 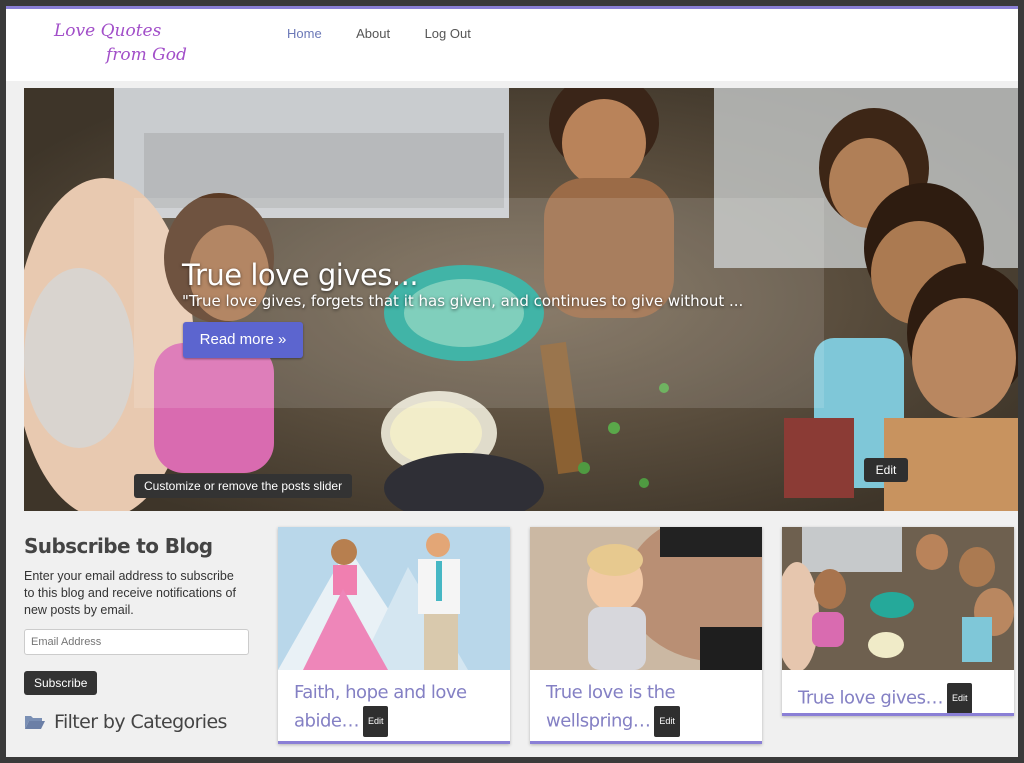 I want to click on post-card: True love gives… Edit, so click(x=898, y=621).